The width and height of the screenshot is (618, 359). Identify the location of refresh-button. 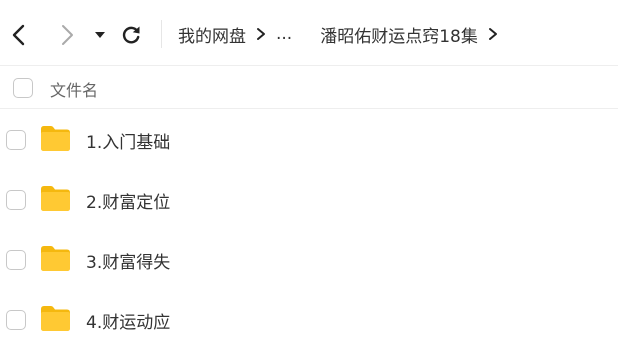
(131, 35).